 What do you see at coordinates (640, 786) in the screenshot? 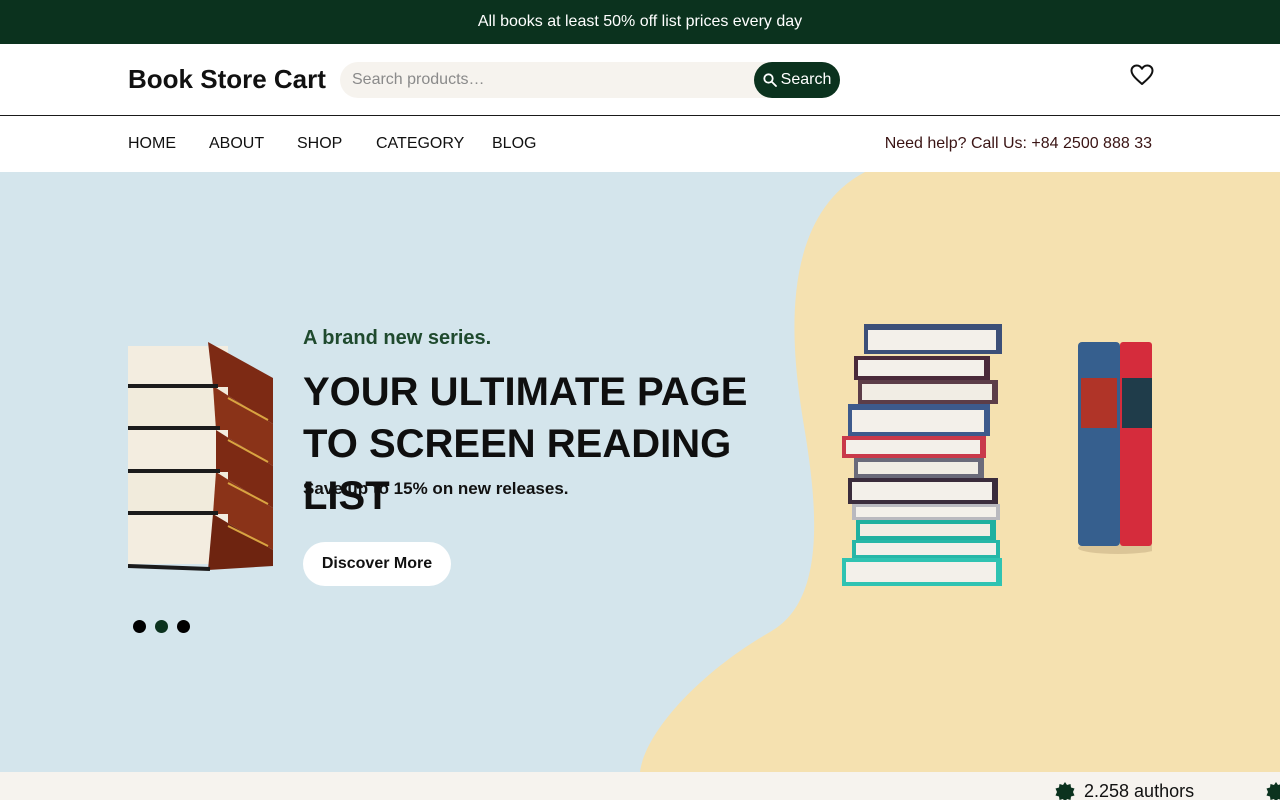
I see `stats-strip: 2.258 authors` at bounding box center [640, 786].